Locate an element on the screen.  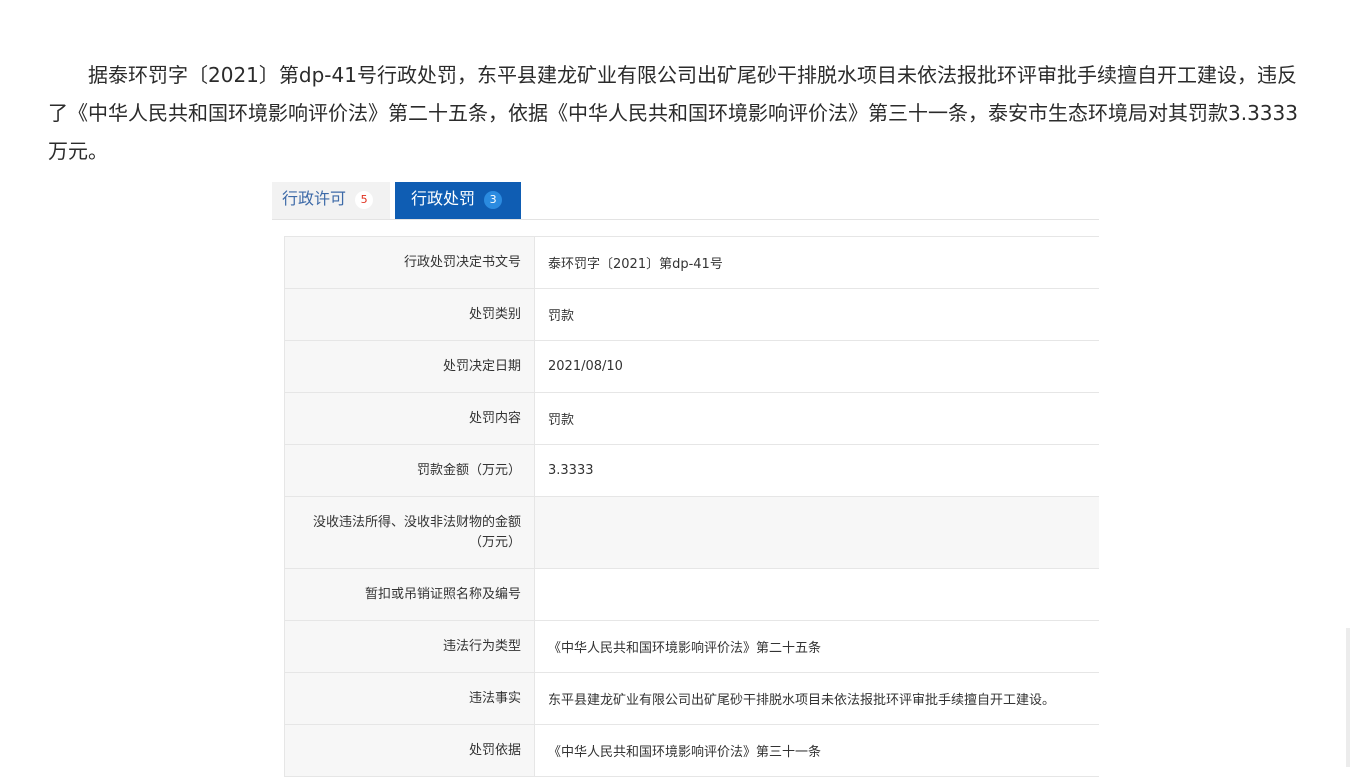
tab-count-badge: 5 is located at coordinates (364, 200).